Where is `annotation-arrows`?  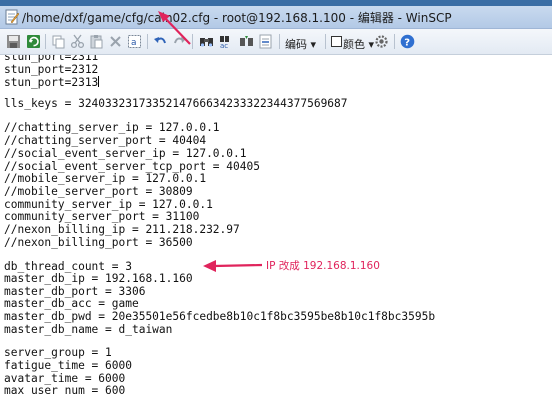 annotation-arrows is located at coordinates (210, 141).